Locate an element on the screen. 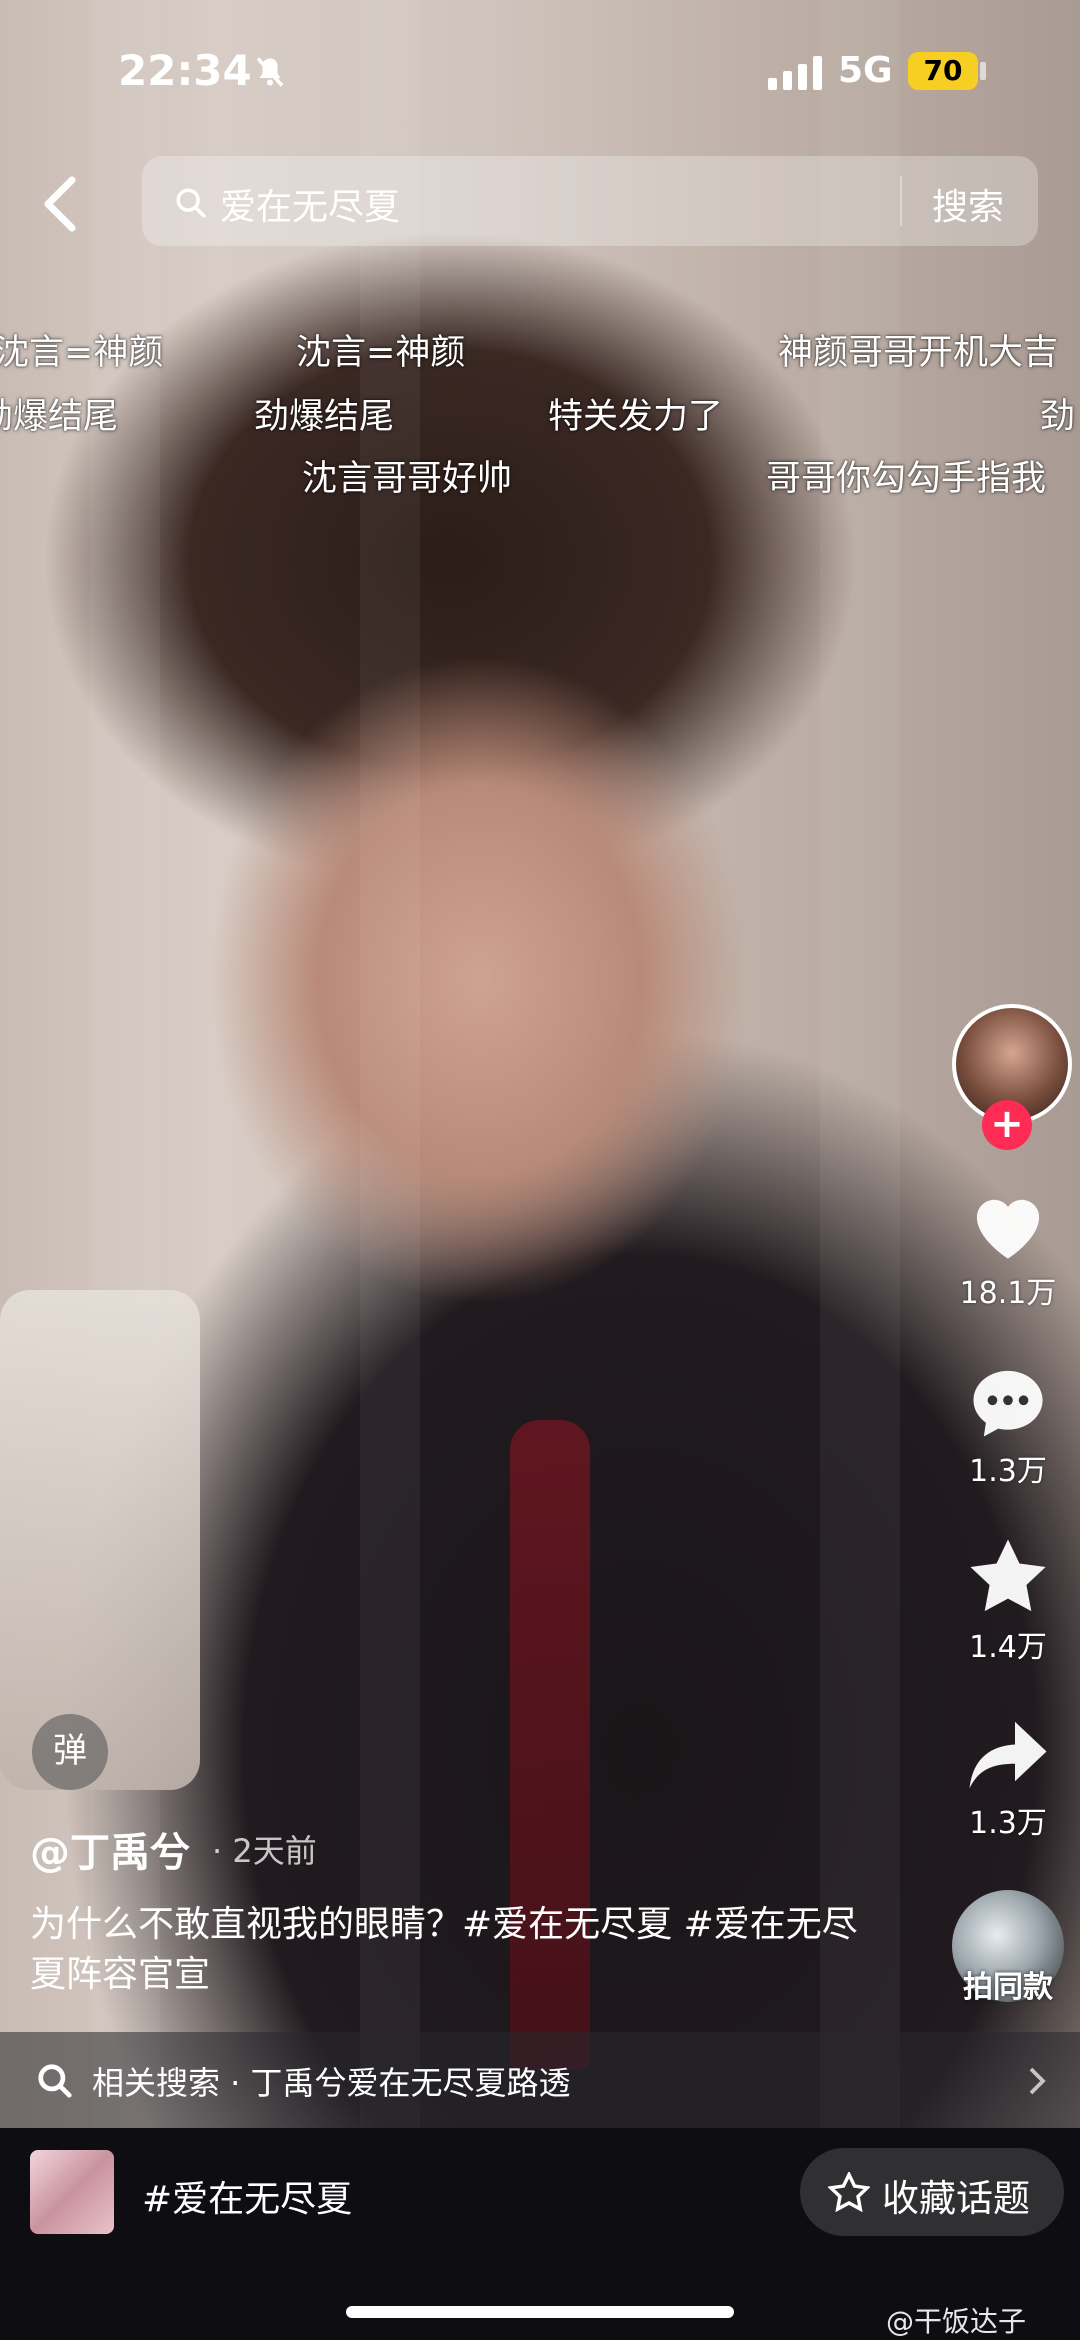  comment-button: 1.3万 is located at coordinates (1008, 1427).